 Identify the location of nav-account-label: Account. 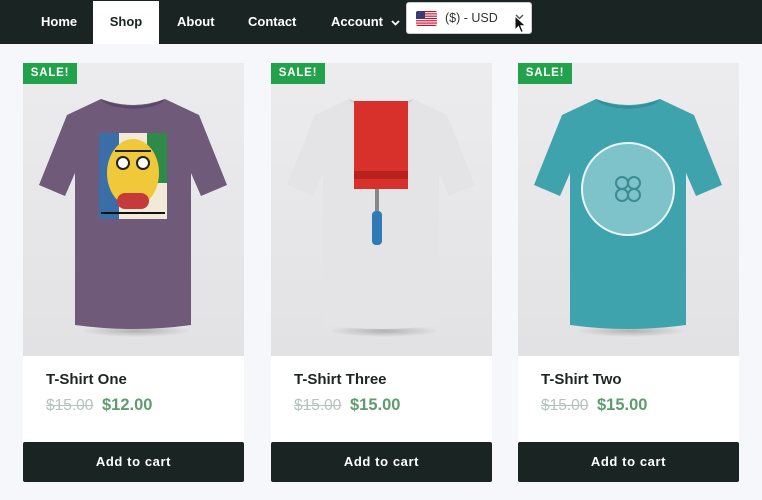
(357, 21).